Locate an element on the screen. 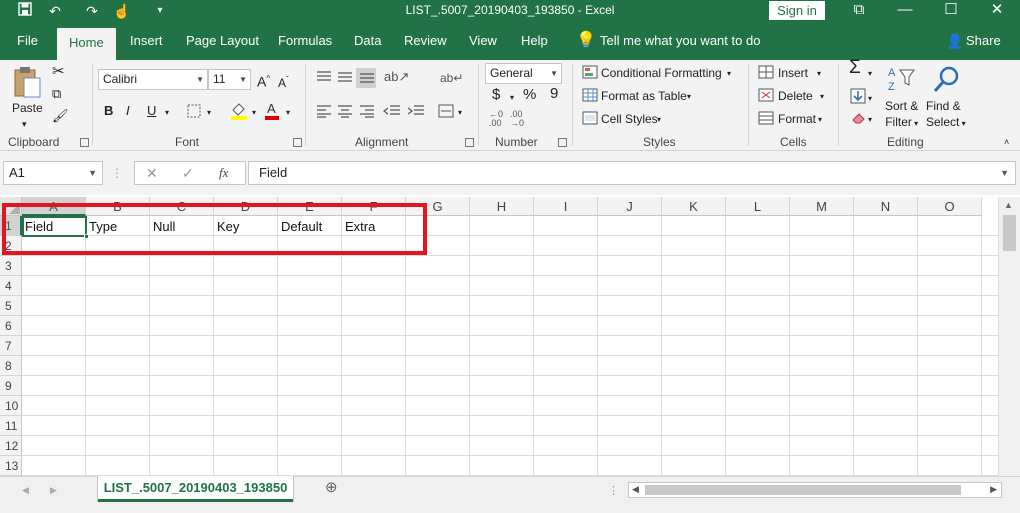  paste-icon is located at coordinates (27, 82).